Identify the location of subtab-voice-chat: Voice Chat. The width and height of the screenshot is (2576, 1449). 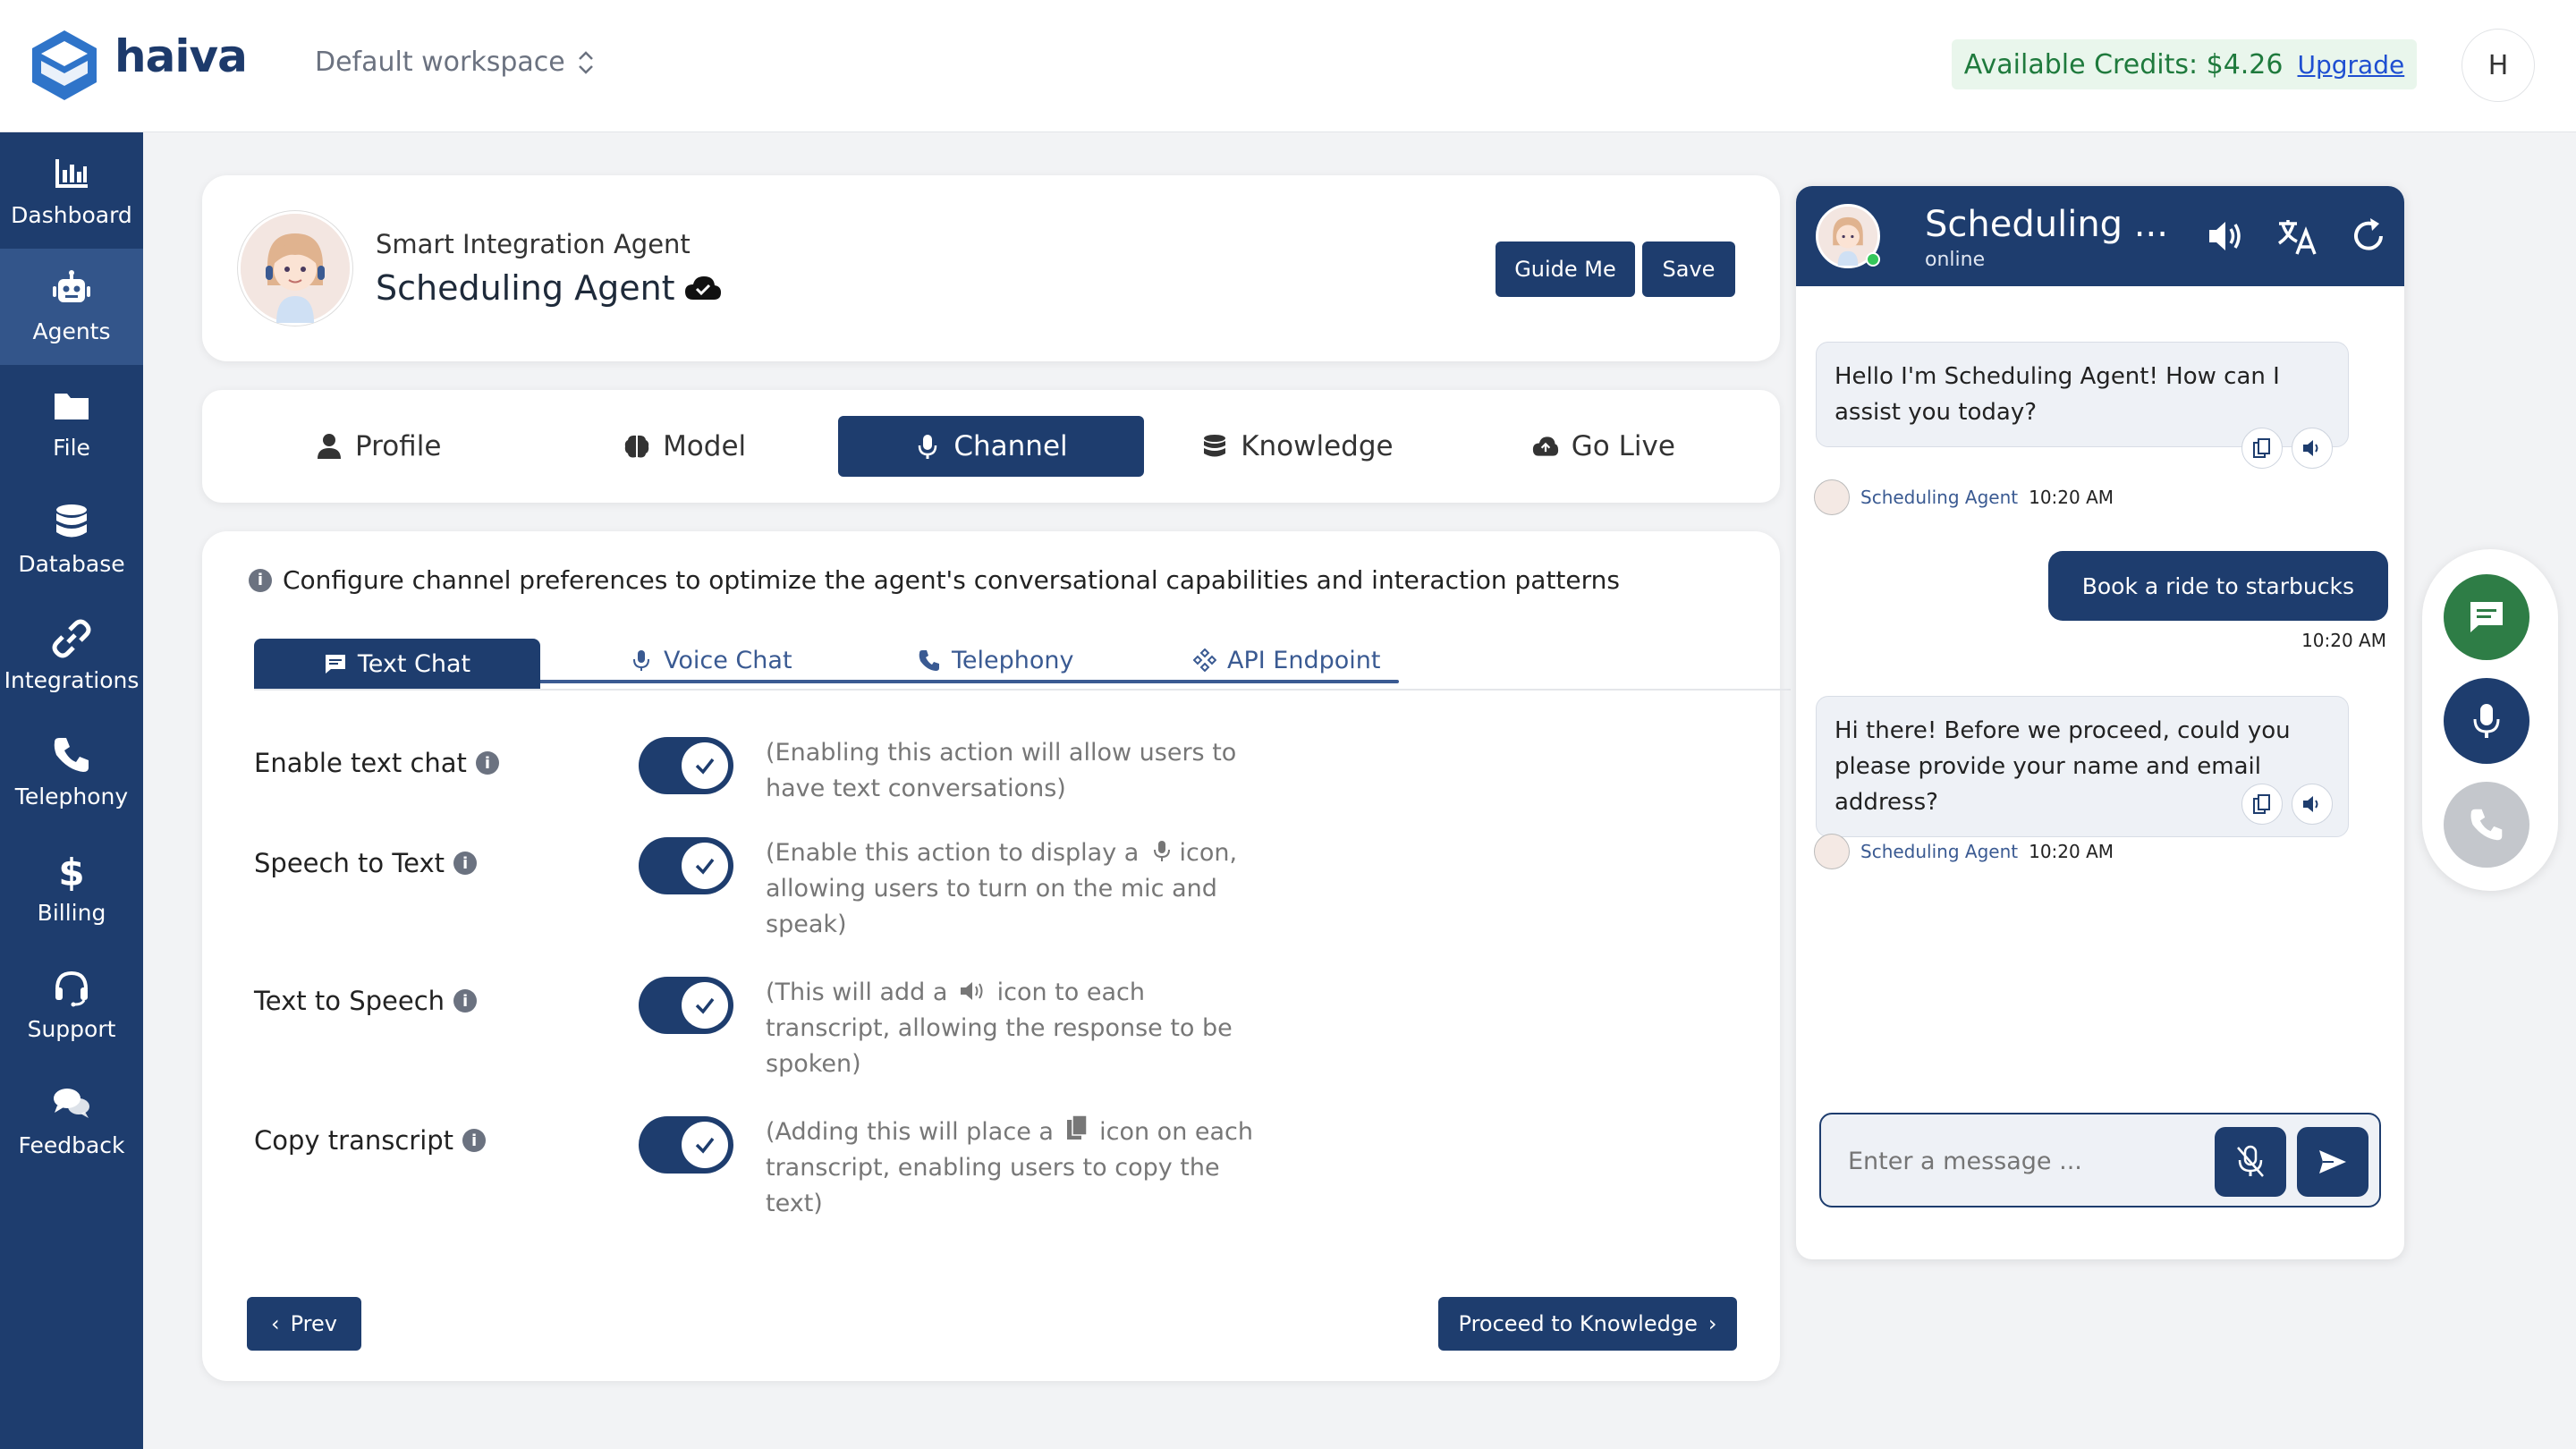
(711, 660).